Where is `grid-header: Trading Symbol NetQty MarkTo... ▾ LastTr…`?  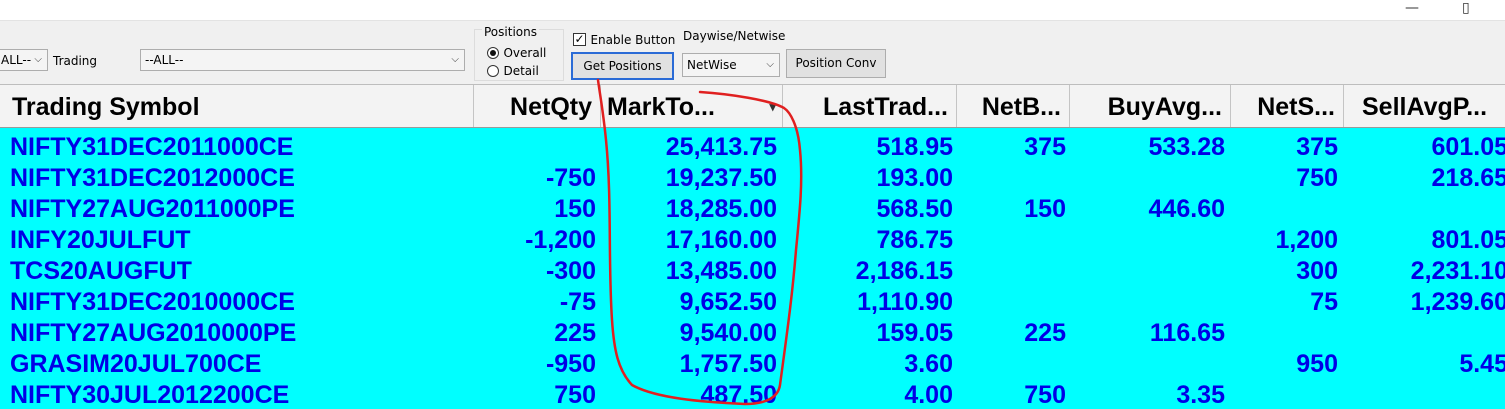 grid-header: Trading Symbol NetQty MarkTo... ▾ LastTr… is located at coordinates (752, 106).